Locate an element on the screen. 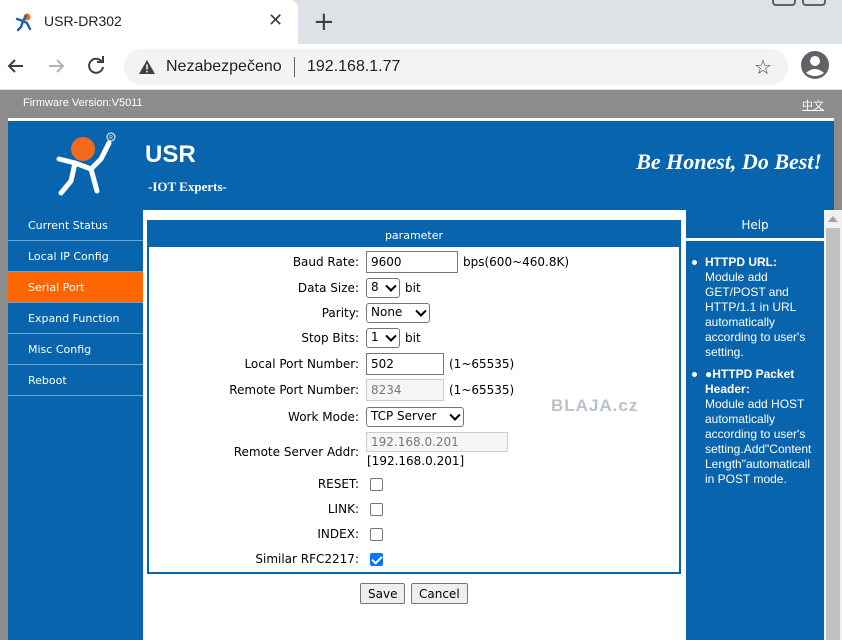 Image resolution: width=842 pixels, height=640 pixels. work-mode-select: TCP Server is located at coordinates (415, 417).